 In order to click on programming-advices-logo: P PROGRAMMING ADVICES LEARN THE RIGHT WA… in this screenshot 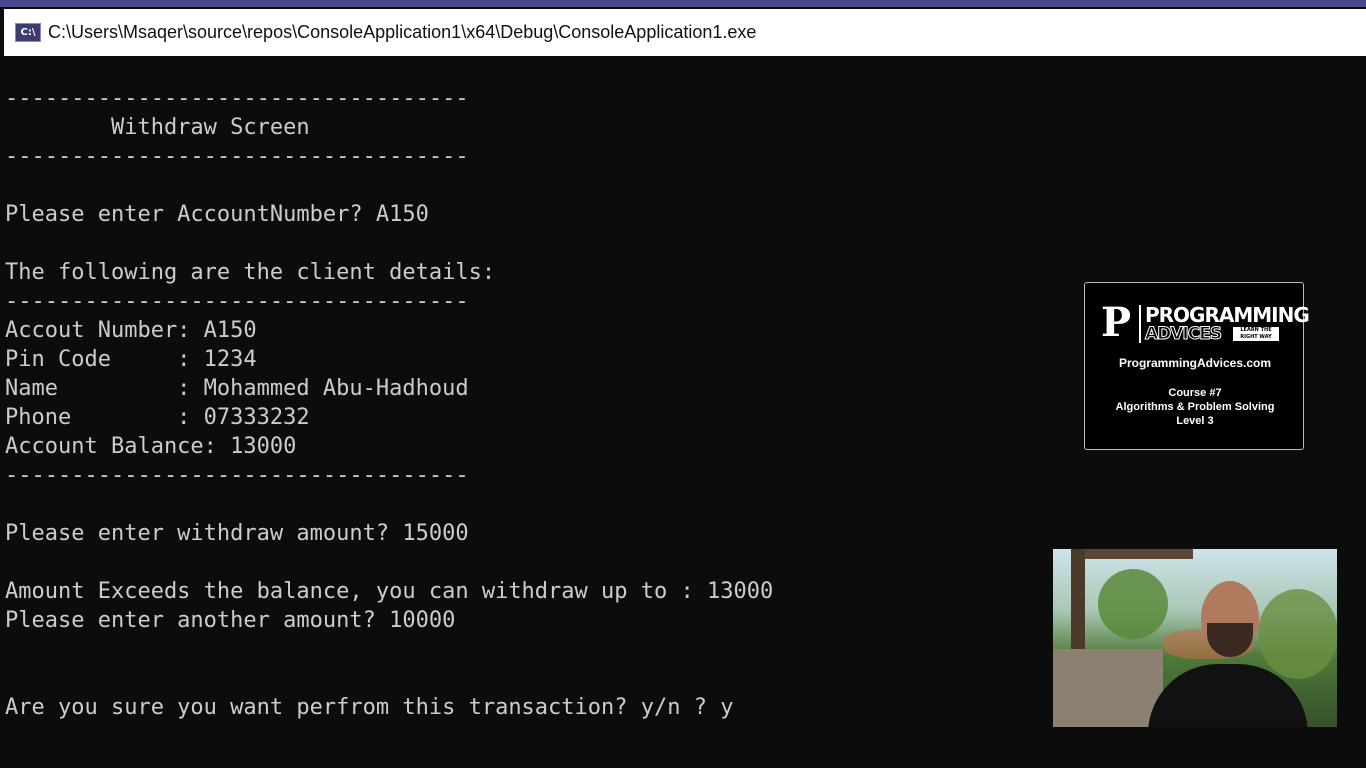, I will do `click(1205, 323)`.